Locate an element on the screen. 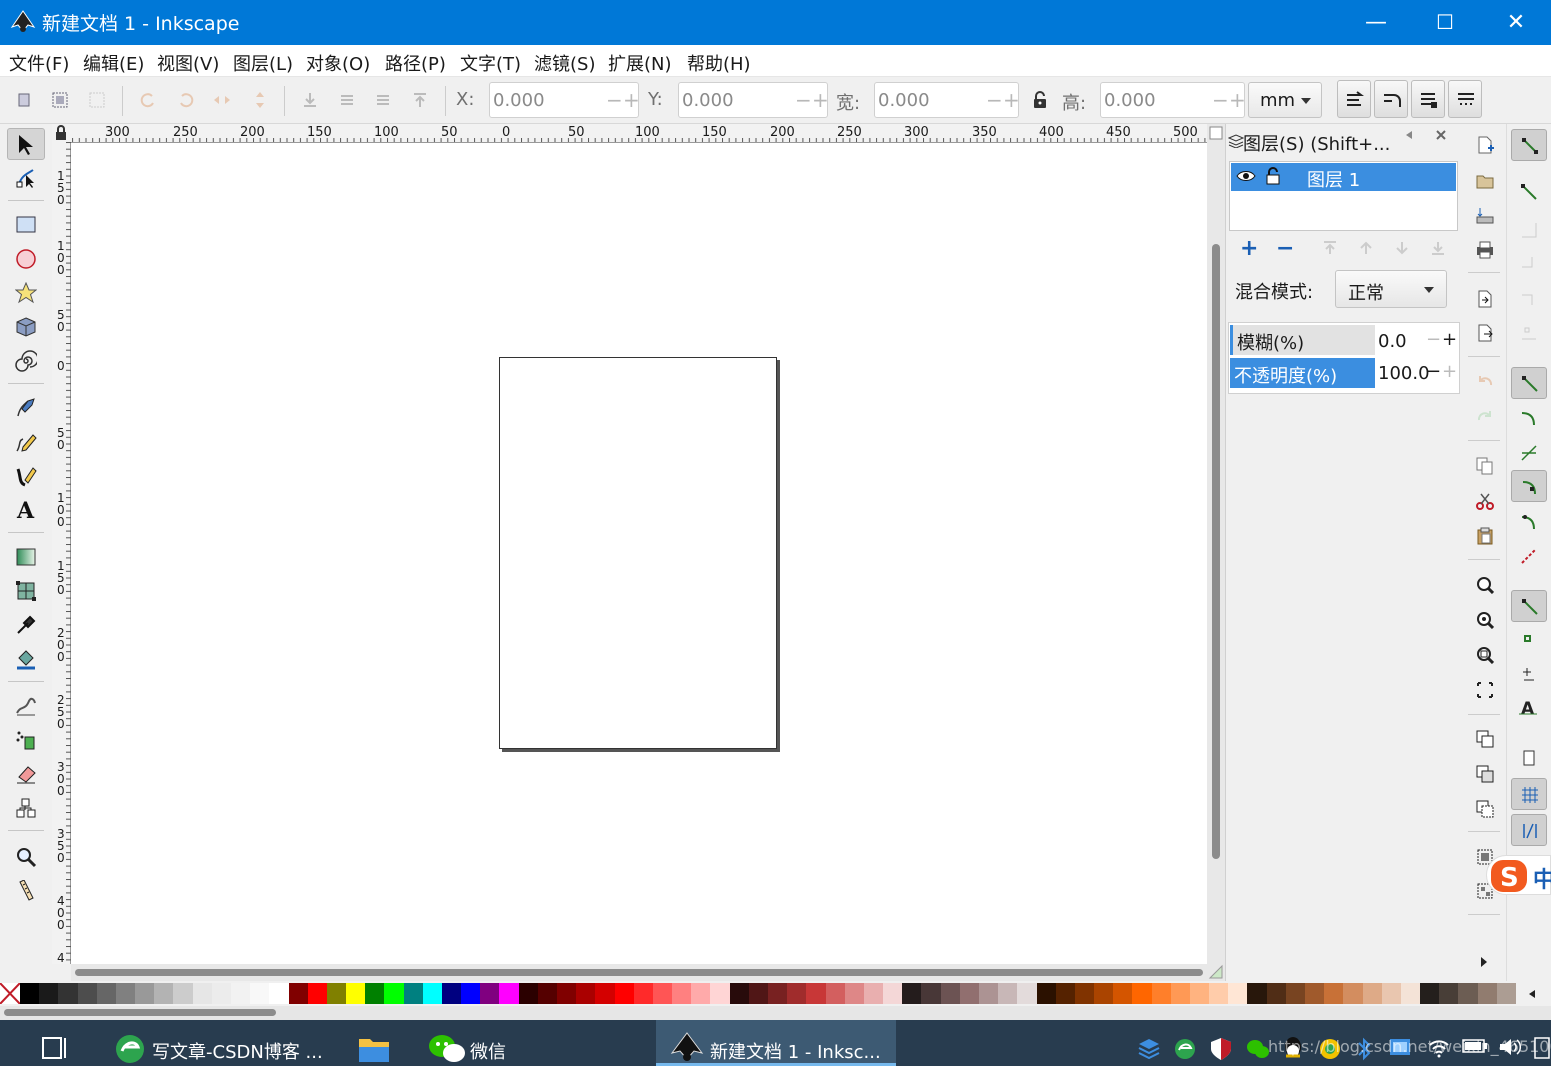 This screenshot has width=1551, height=1066. menu-object: 对象(O) is located at coordinates (338, 63).